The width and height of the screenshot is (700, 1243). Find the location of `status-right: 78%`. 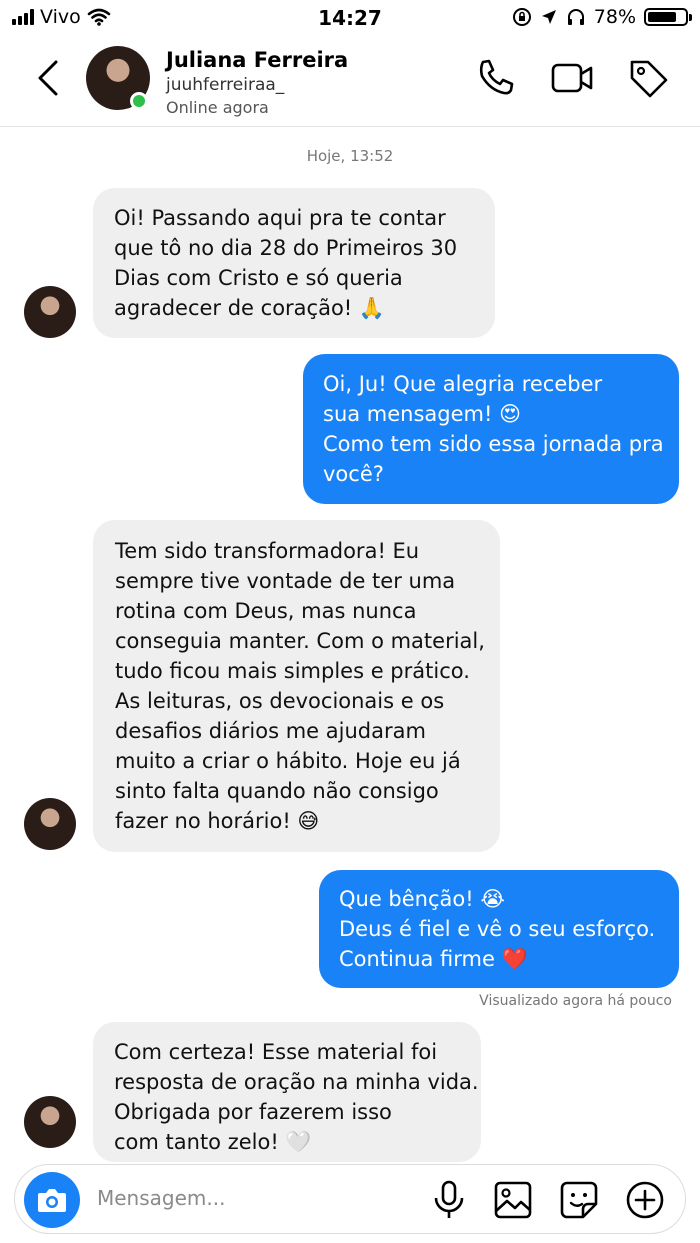

status-right: 78% is located at coordinates (602, 17).